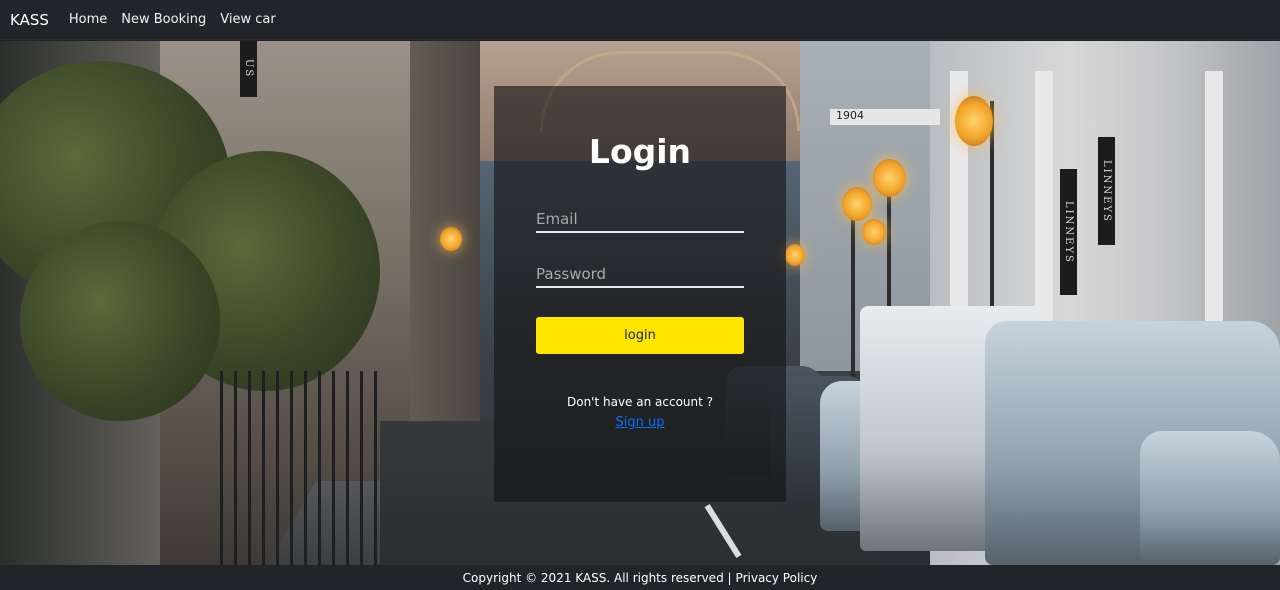 The height and width of the screenshot is (590, 1280). What do you see at coordinates (640, 151) in the screenshot?
I see `login-title: Login` at bounding box center [640, 151].